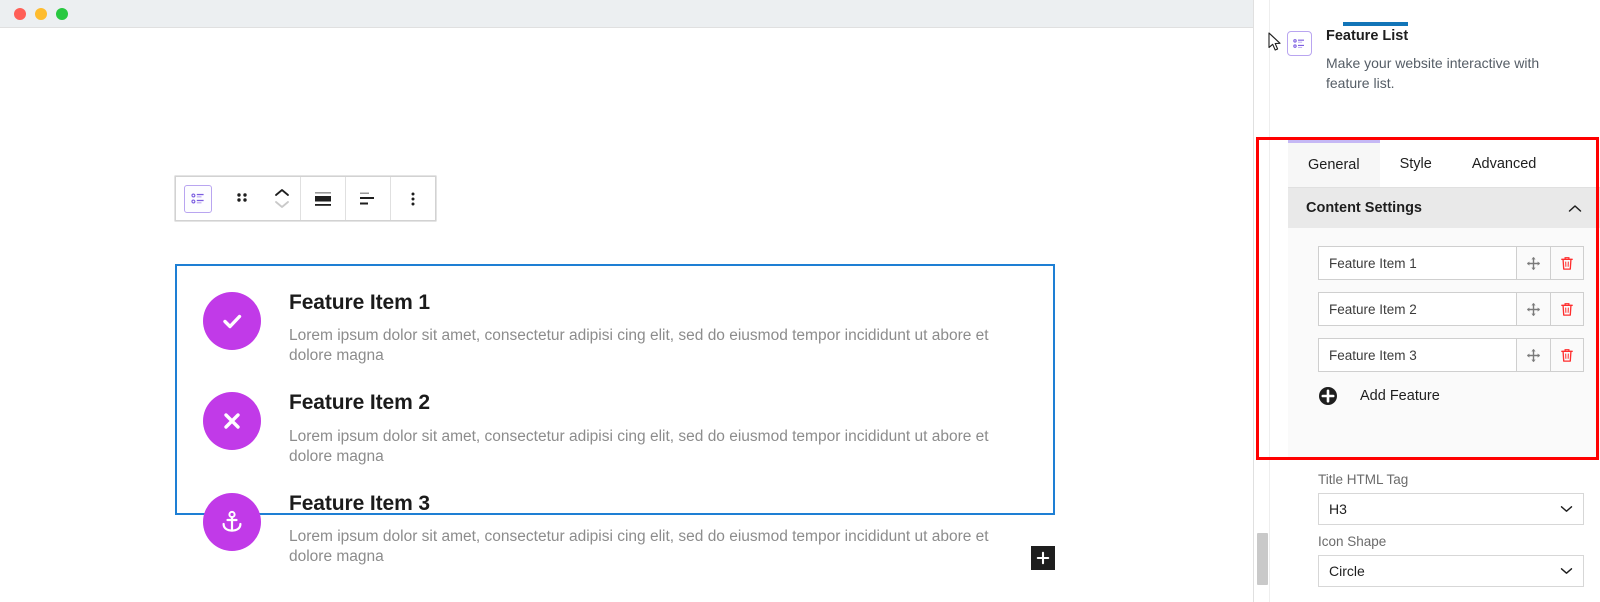 This screenshot has height=602, width=1600. I want to click on text-align-button, so click(368, 198).